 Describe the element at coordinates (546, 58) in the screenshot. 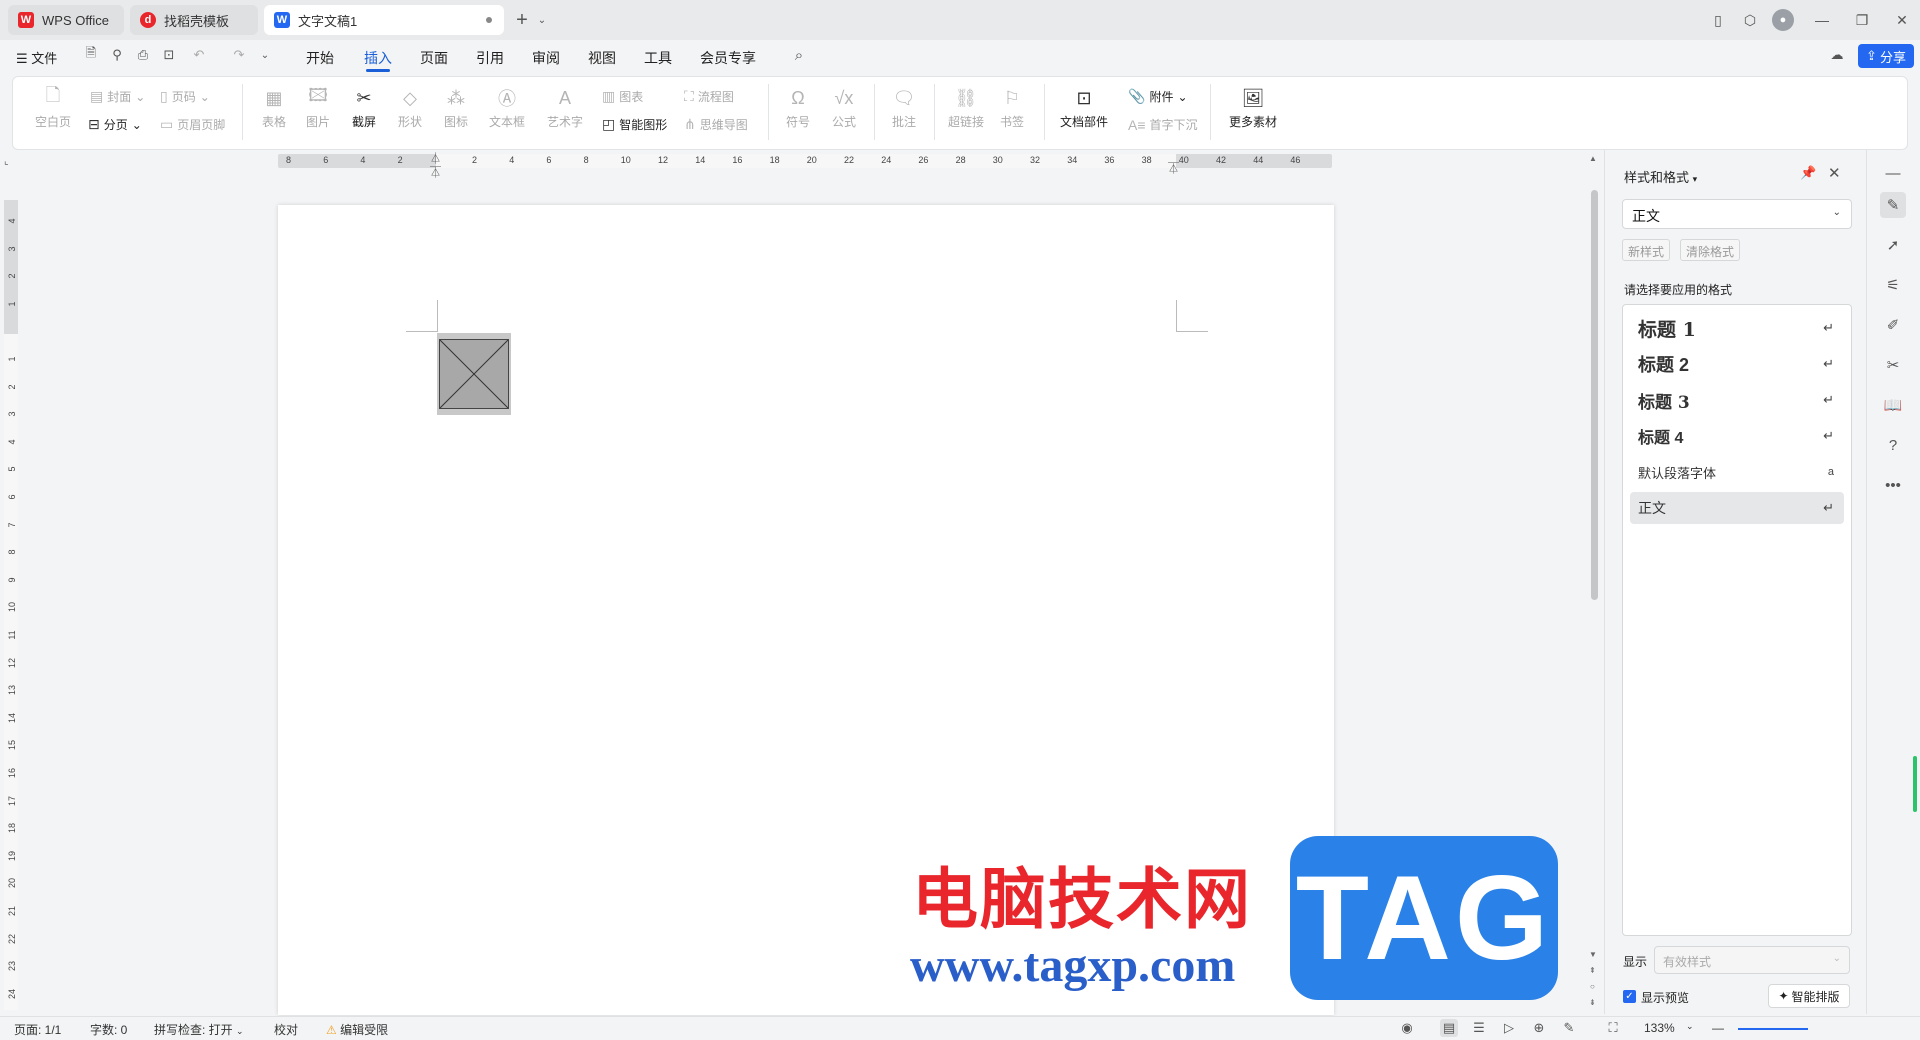

I see `menu-review: 审阅` at that location.